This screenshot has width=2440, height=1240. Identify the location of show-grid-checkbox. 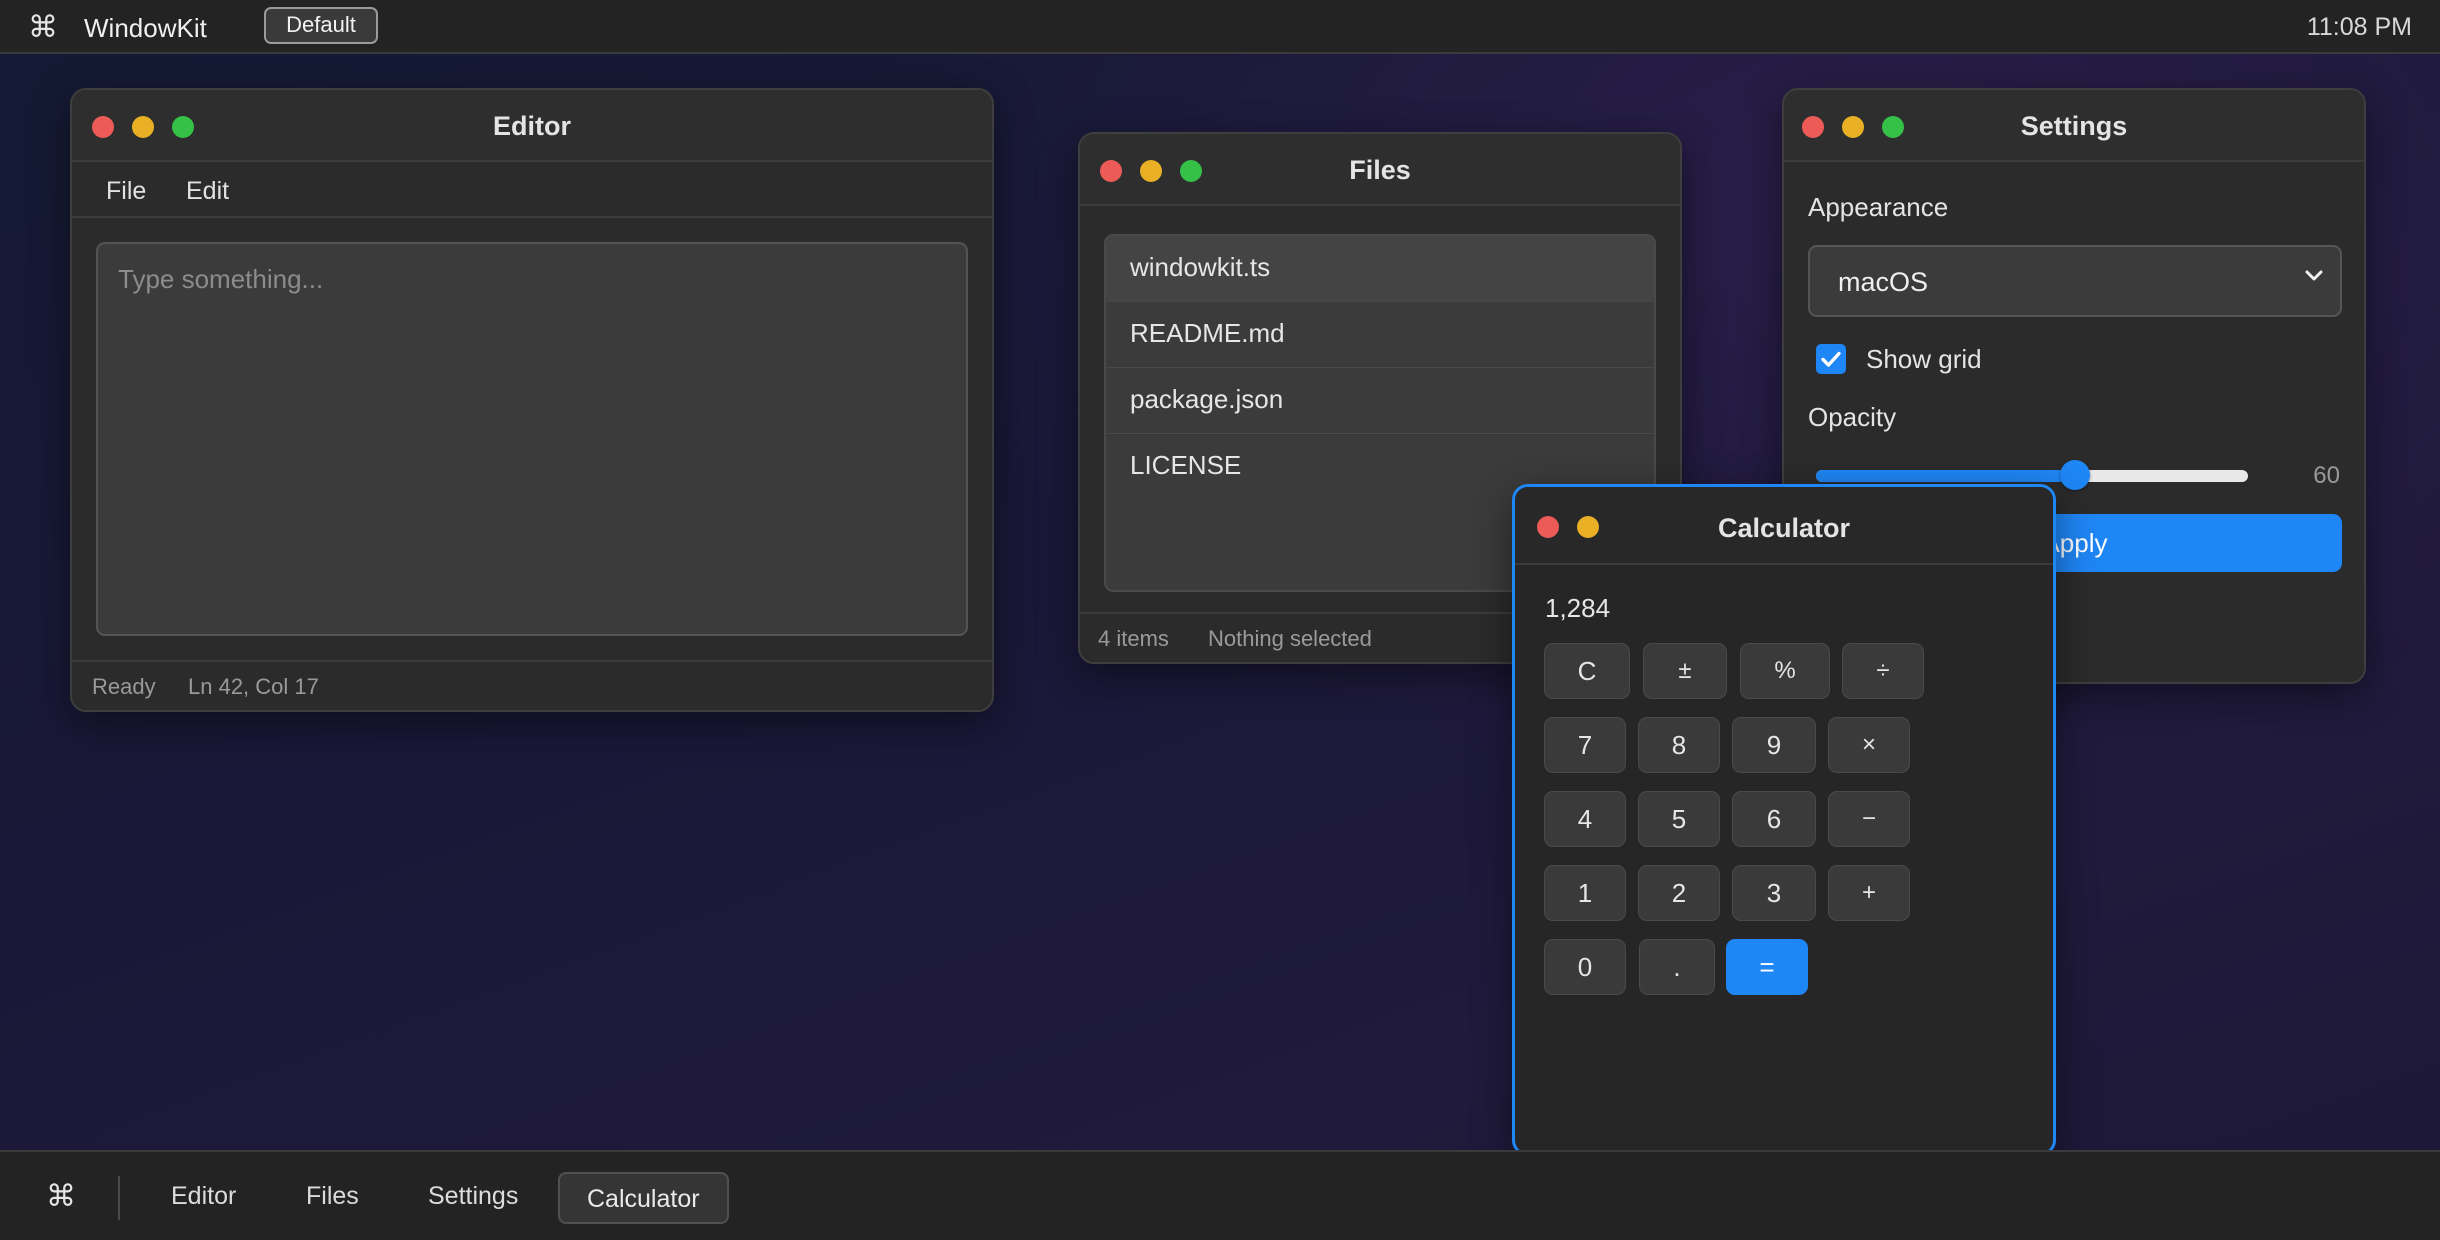
(1831, 359).